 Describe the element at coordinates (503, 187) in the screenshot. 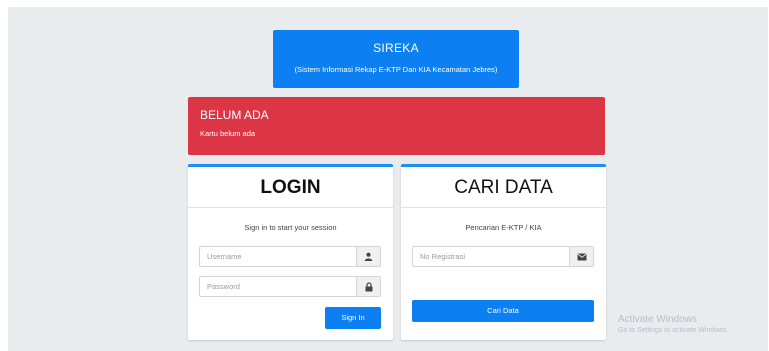

I see `search-title: CARI DATA` at that location.